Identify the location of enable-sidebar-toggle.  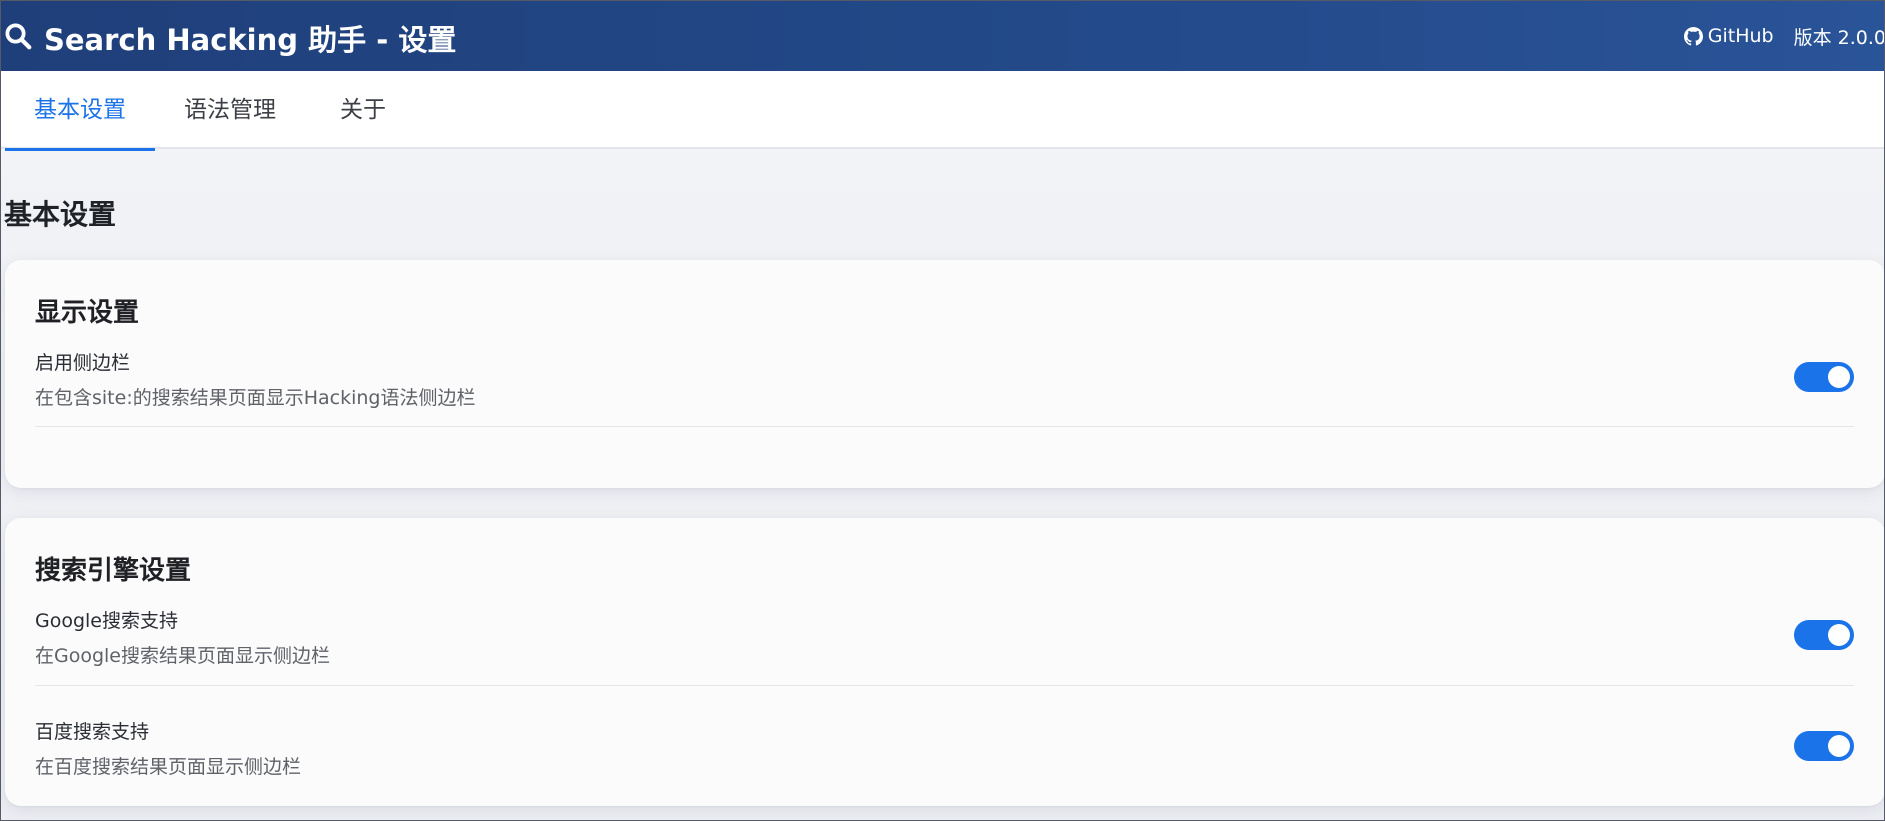
(1824, 377).